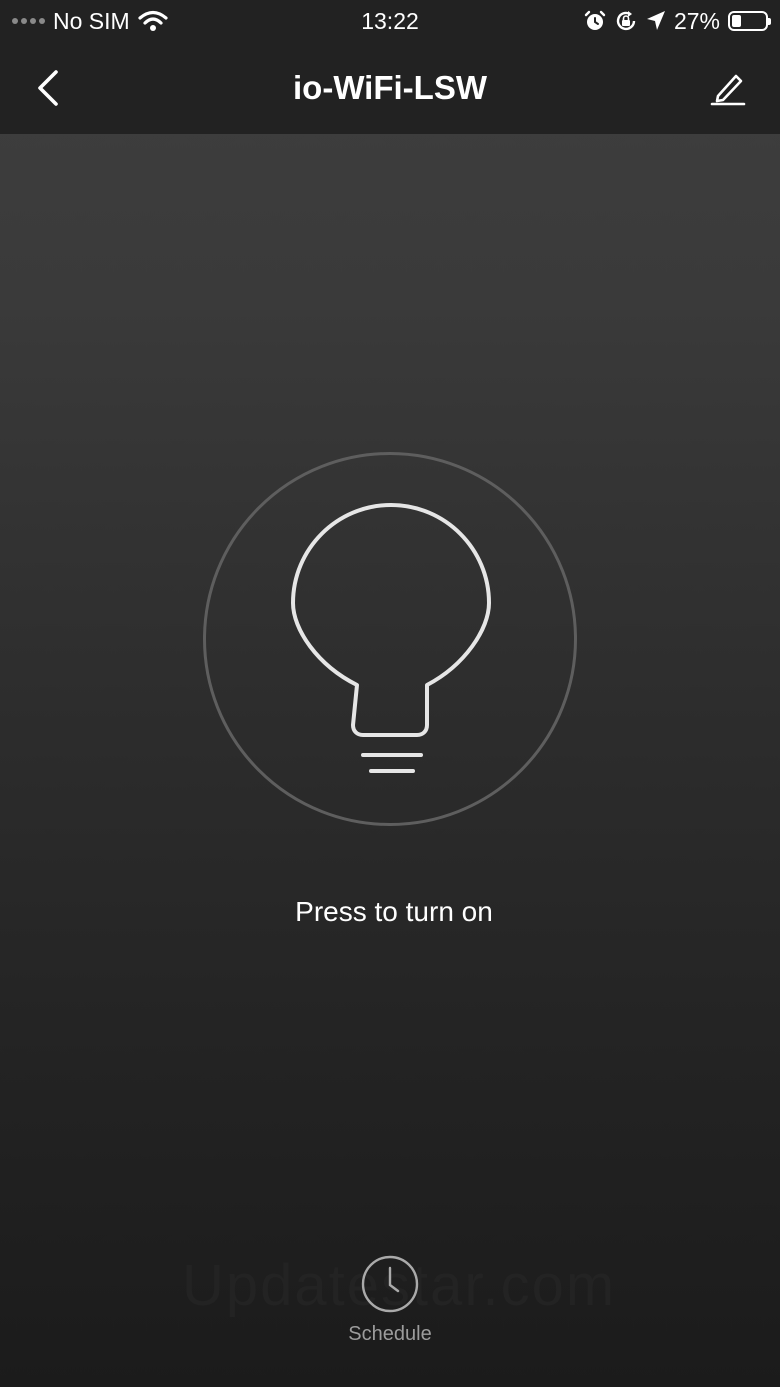 The height and width of the screenshot is (1387, 780). I want to click on status-left: No SIM, so click(162, 21).